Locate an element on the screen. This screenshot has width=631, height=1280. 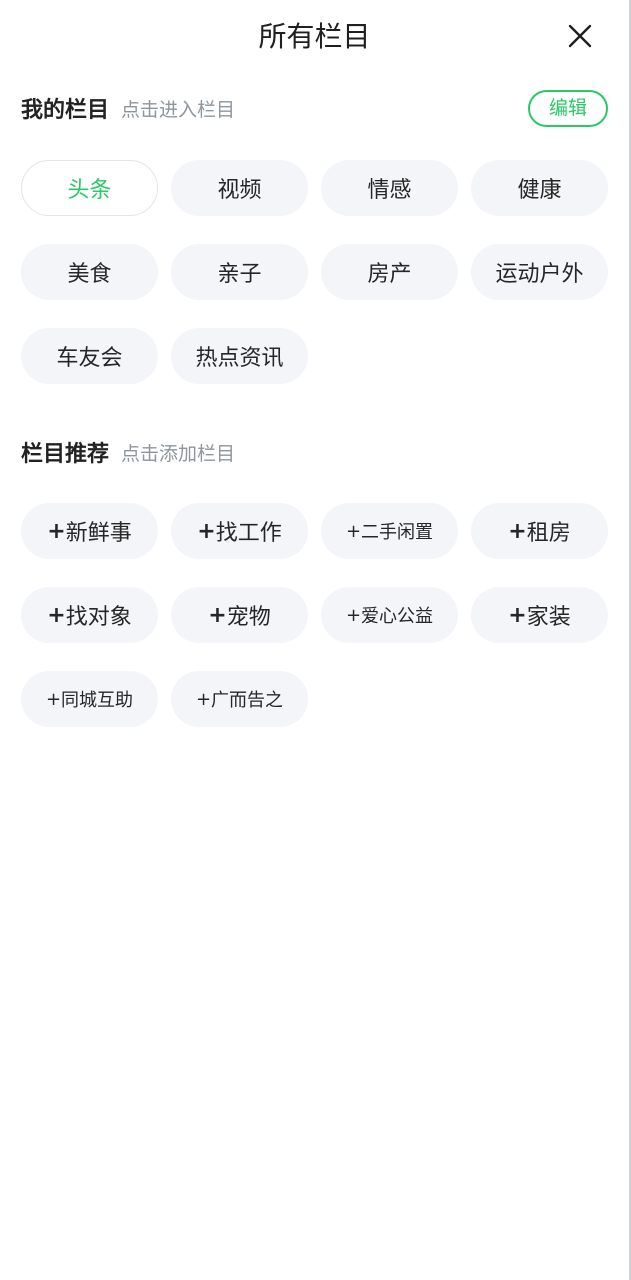
recommended-chip: + 同城互助 is located at coordinates (89, 699).